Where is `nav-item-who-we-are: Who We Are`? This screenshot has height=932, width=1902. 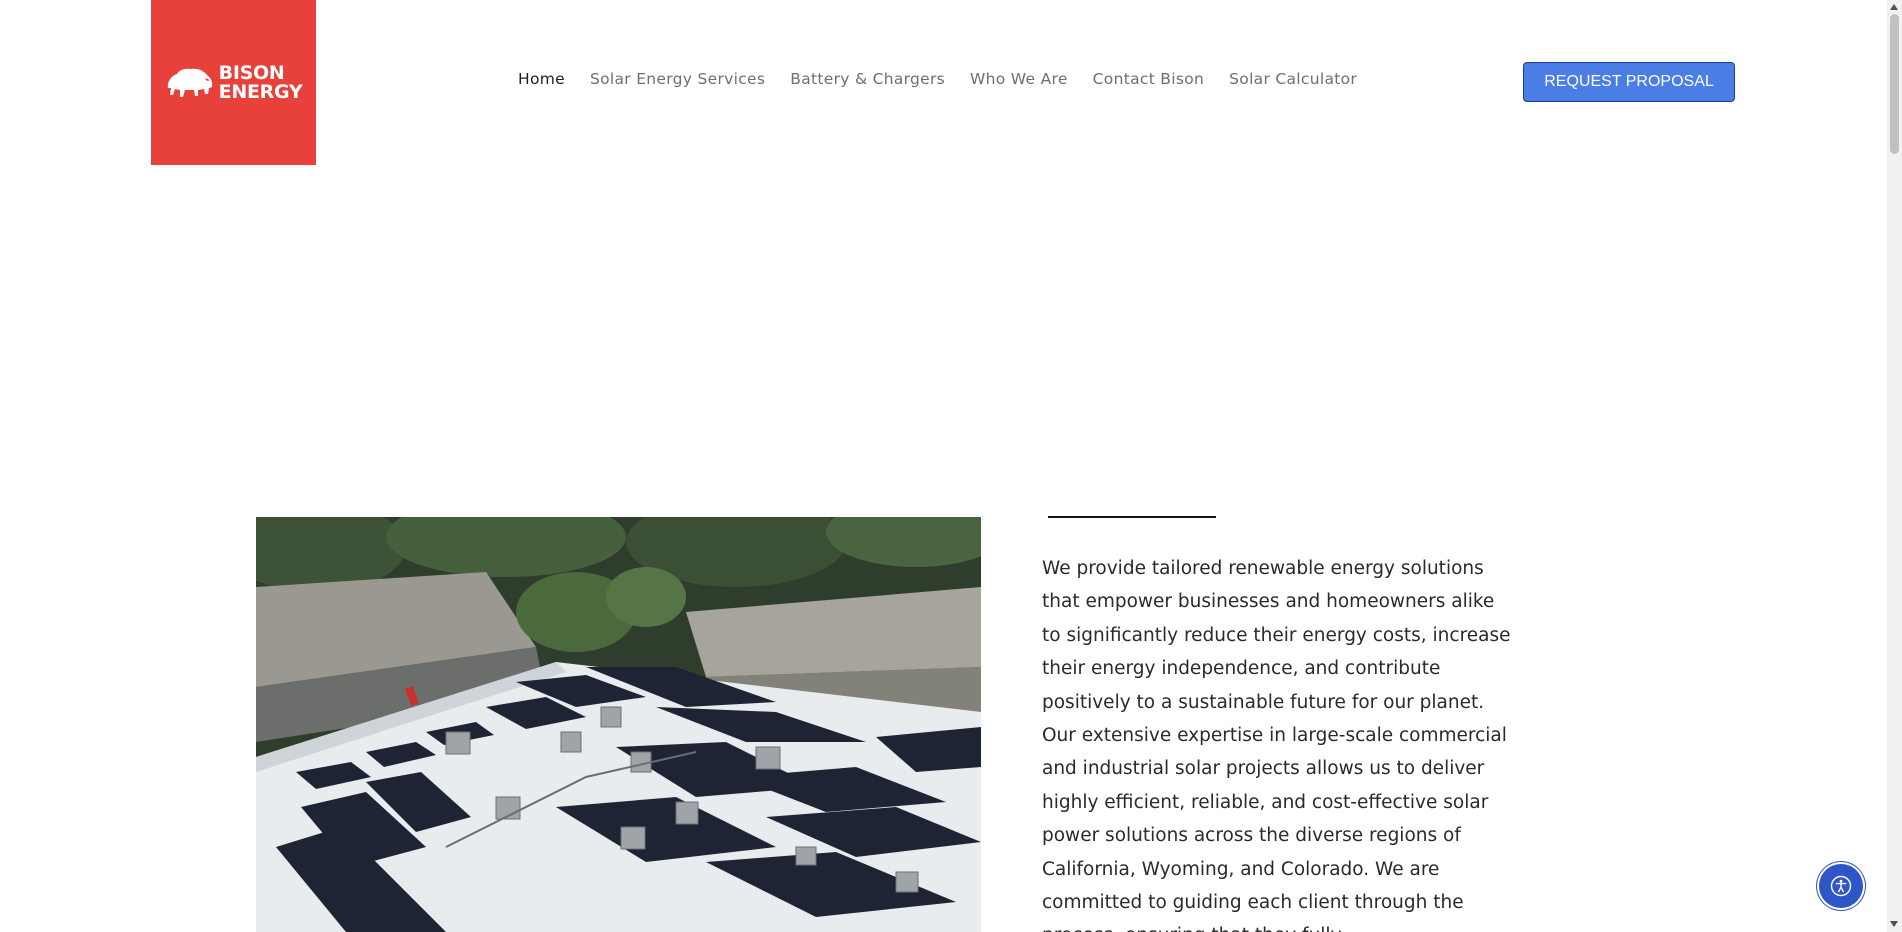
nav-item-who-we-are: Who We Are is located at coordinates (1019, 79).